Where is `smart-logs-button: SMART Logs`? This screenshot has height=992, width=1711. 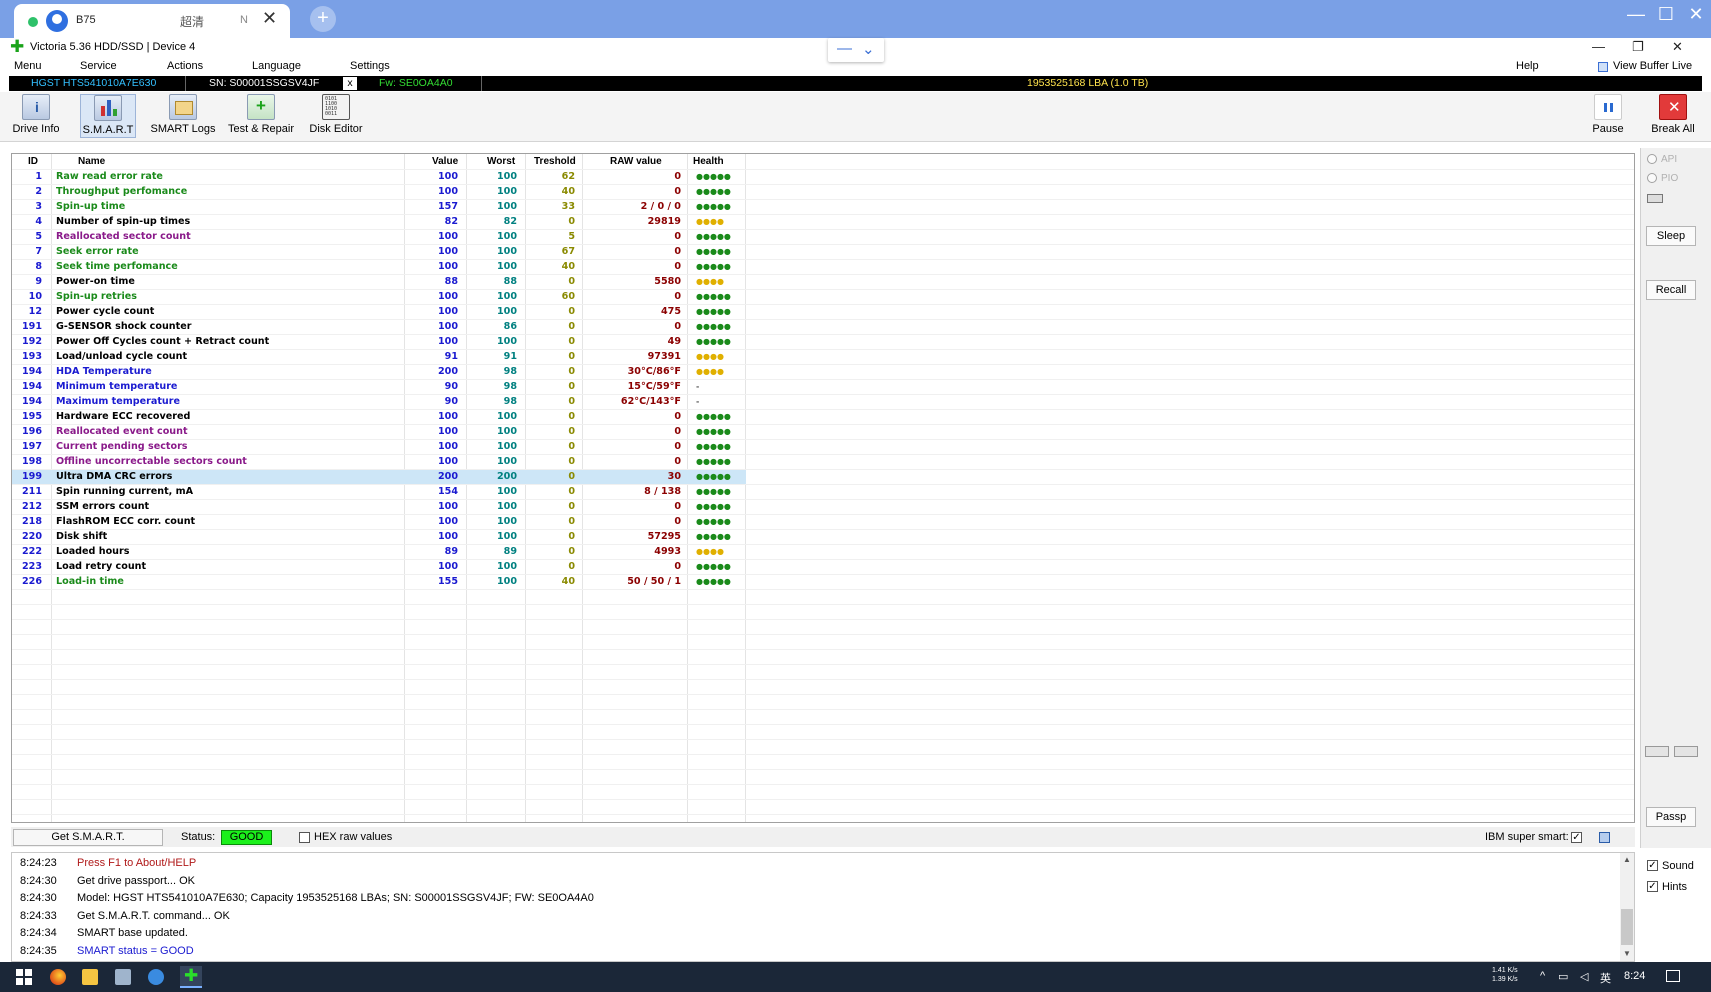 smart-logs-button: SMART Logs is located at coordinates (183, 114).